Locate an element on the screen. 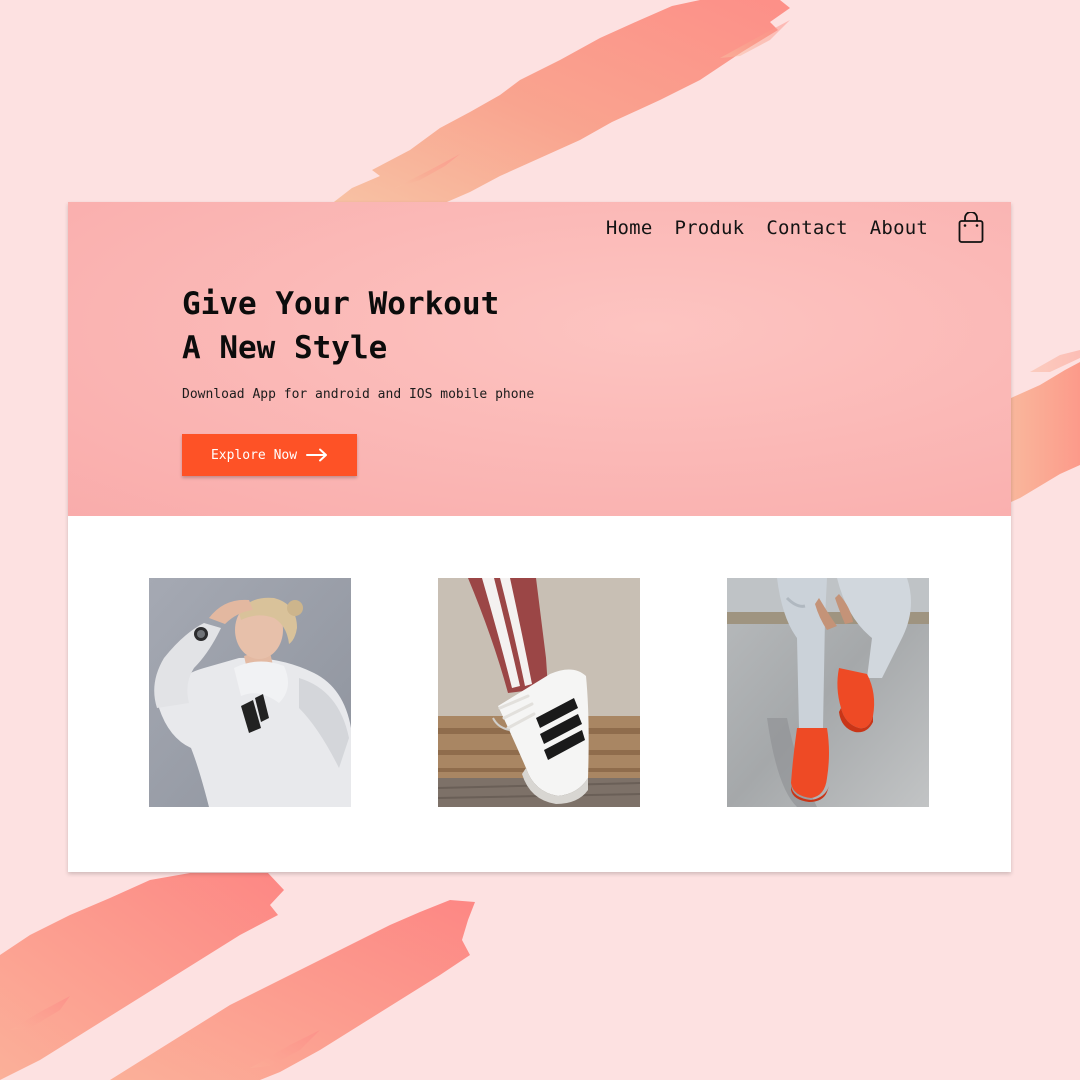  nav-link-produk: Produk is located at coordinates (709, 228).